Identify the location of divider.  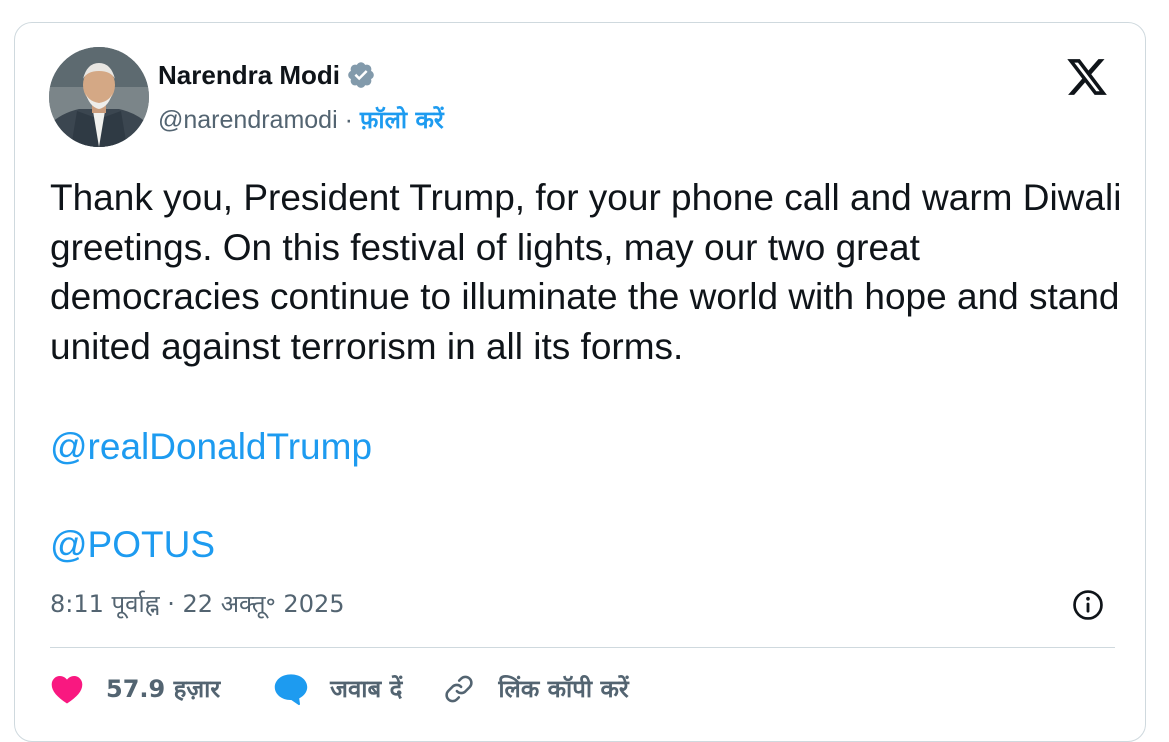
(582, 647).